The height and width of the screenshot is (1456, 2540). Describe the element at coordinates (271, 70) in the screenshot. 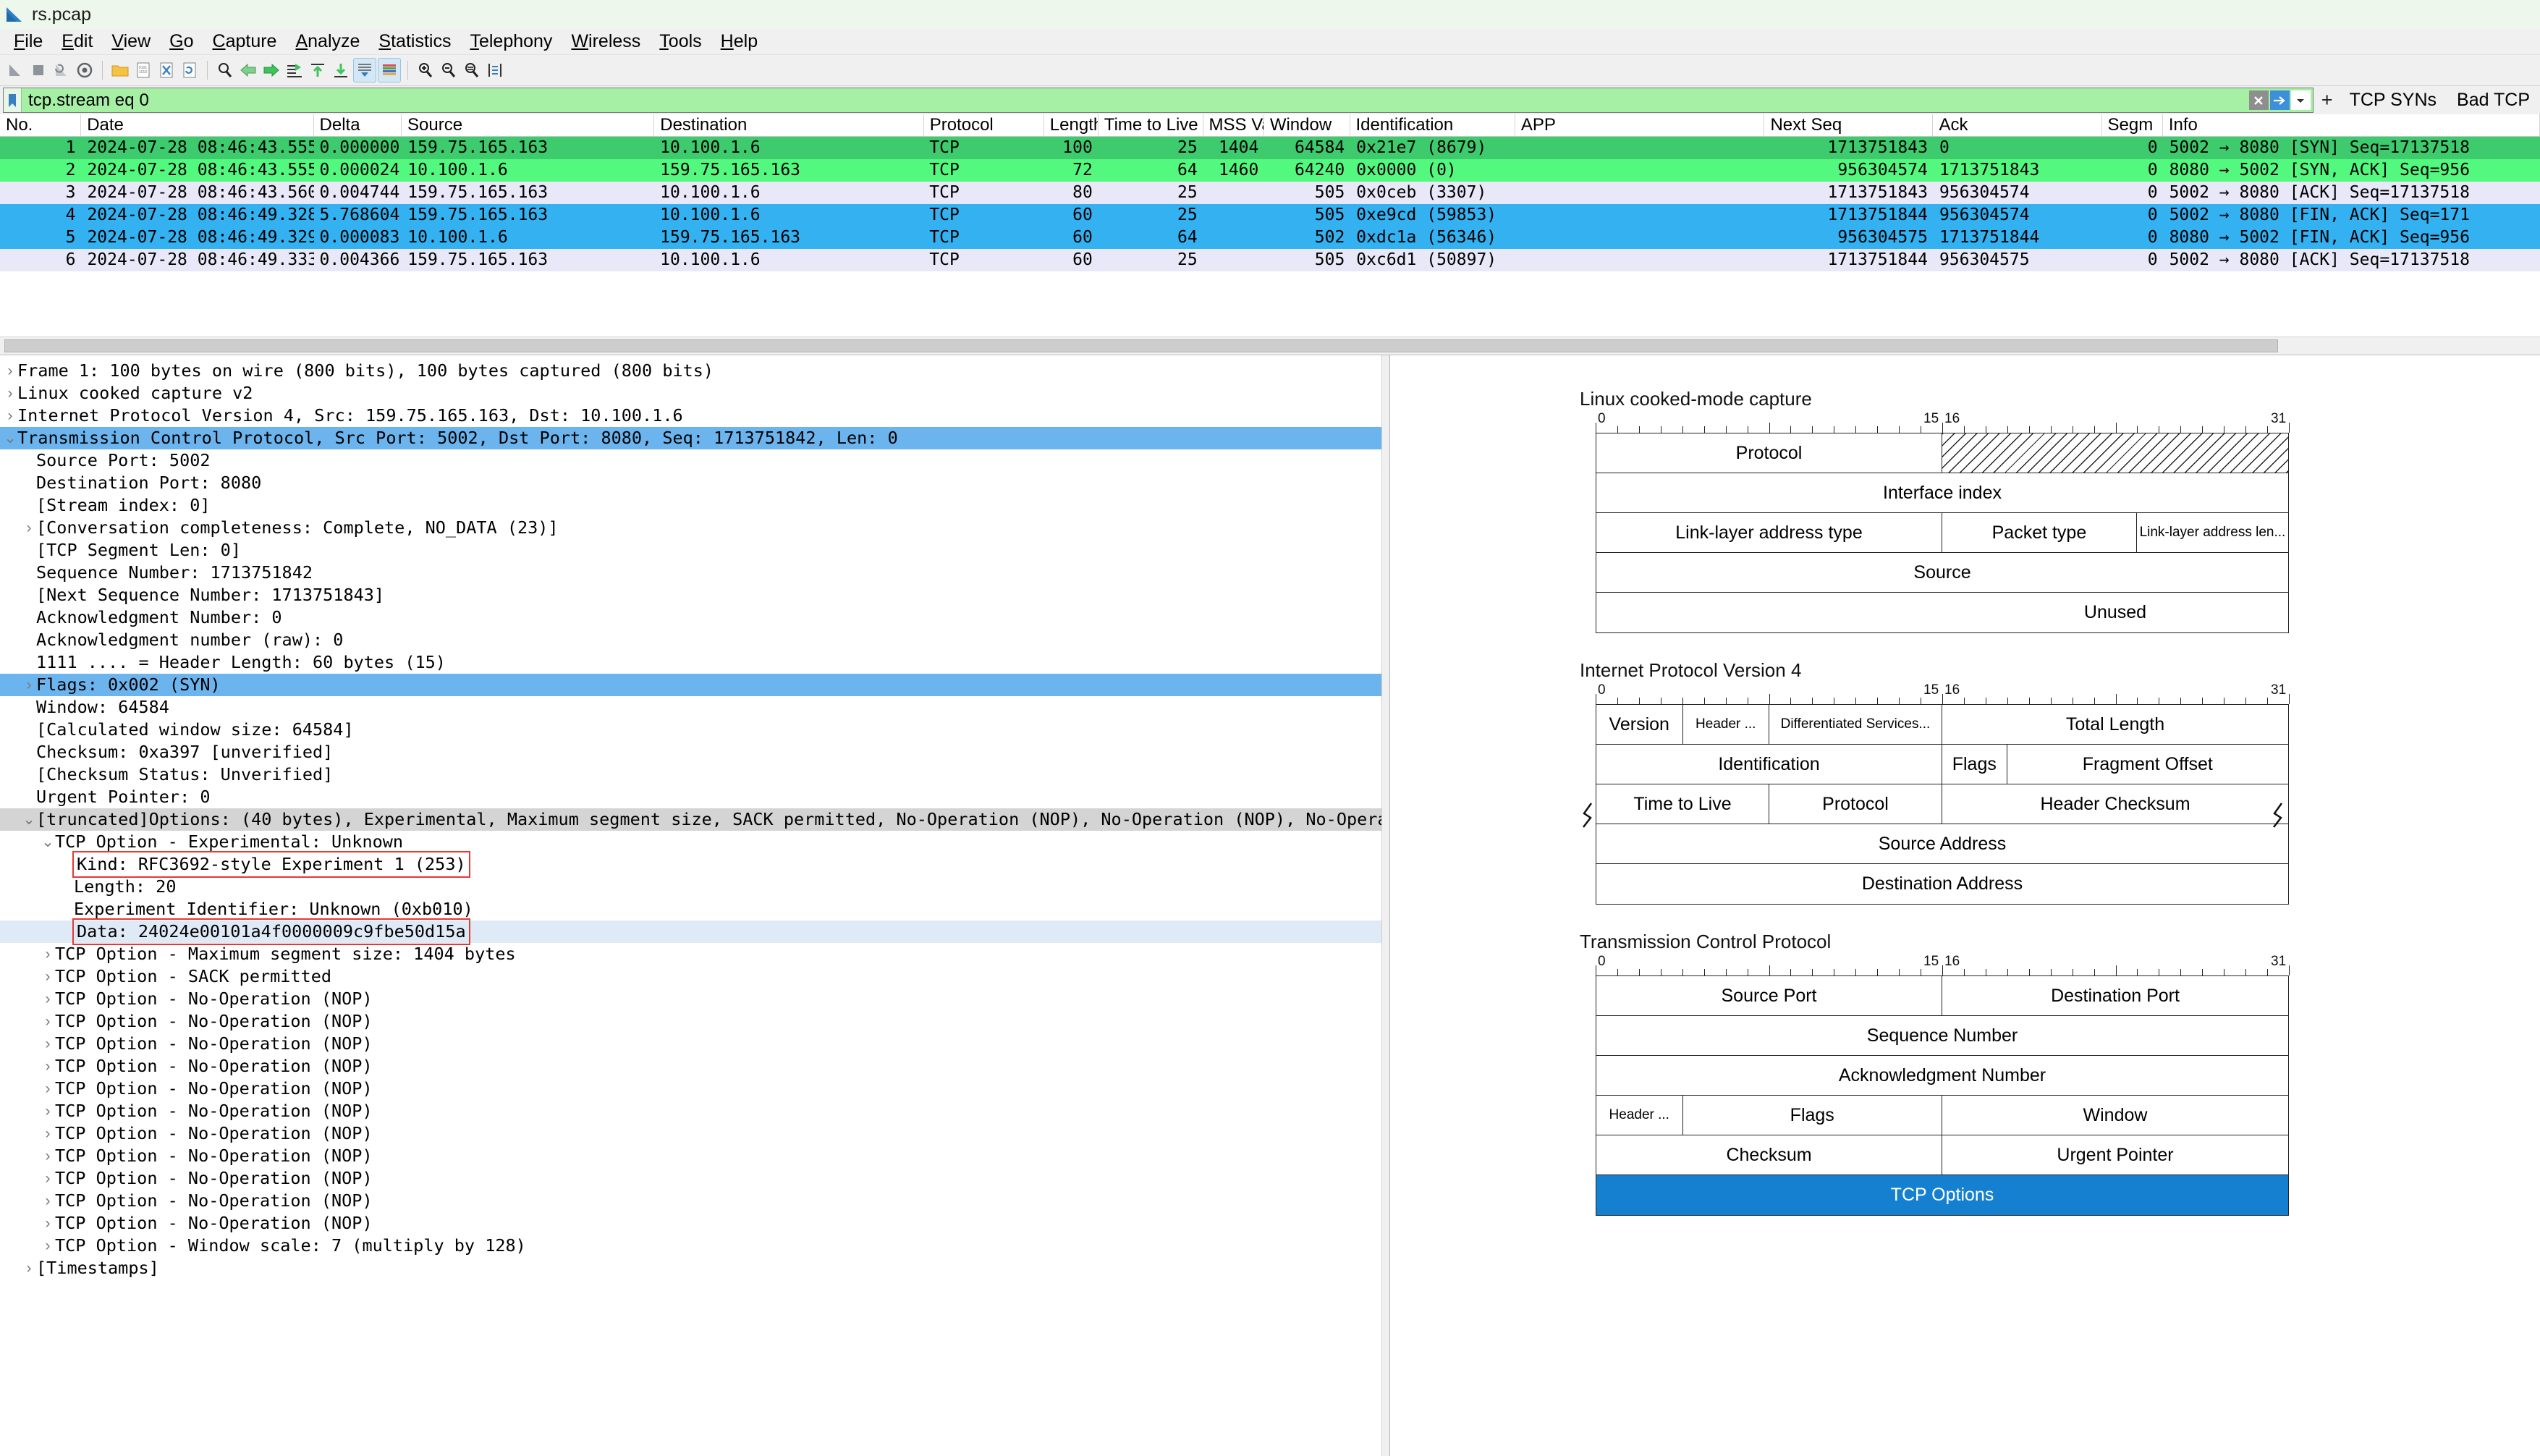

I see `go-forward-icon` at that location.